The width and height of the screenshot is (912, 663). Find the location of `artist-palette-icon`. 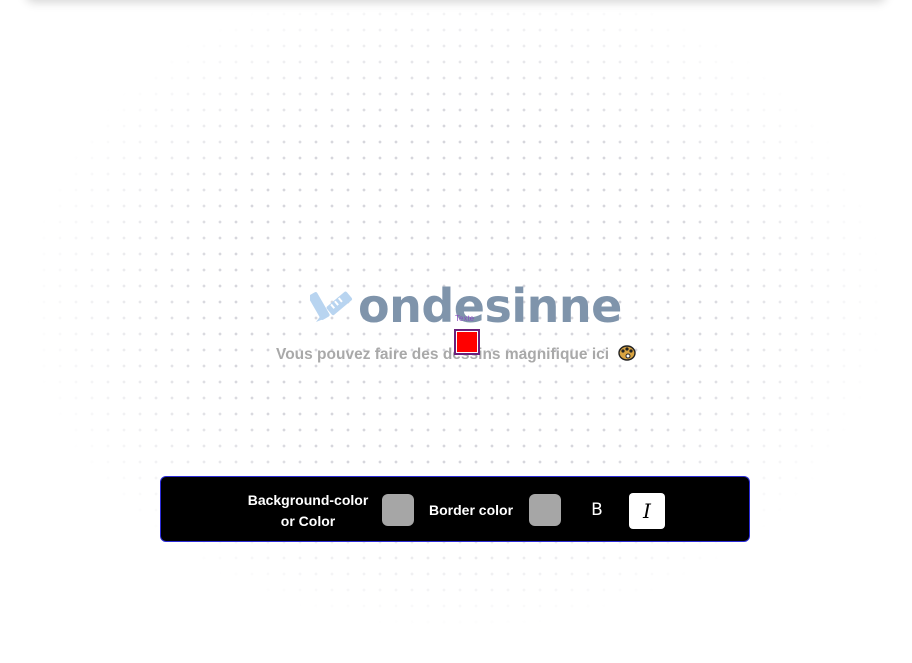

artist-palette-icon is located at coordinates (627, 353).